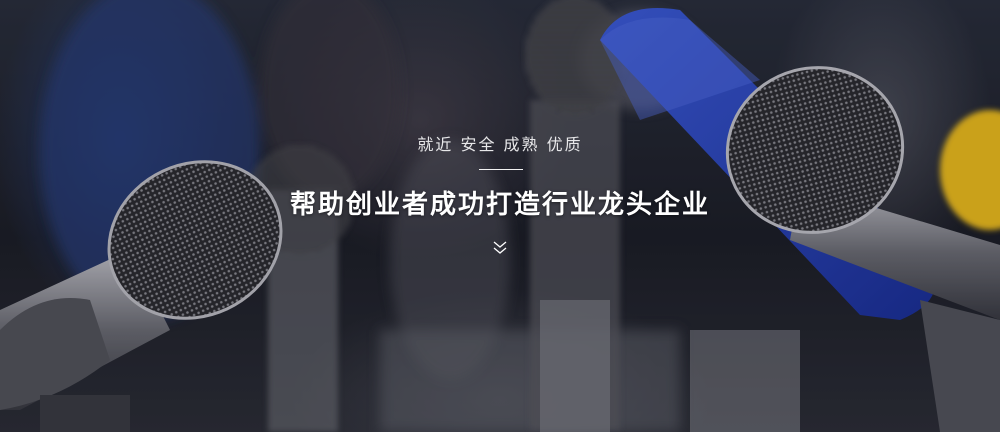  I want to click on headline: 帮助创业者成功打造行业龙头企业, so click(499, 205).